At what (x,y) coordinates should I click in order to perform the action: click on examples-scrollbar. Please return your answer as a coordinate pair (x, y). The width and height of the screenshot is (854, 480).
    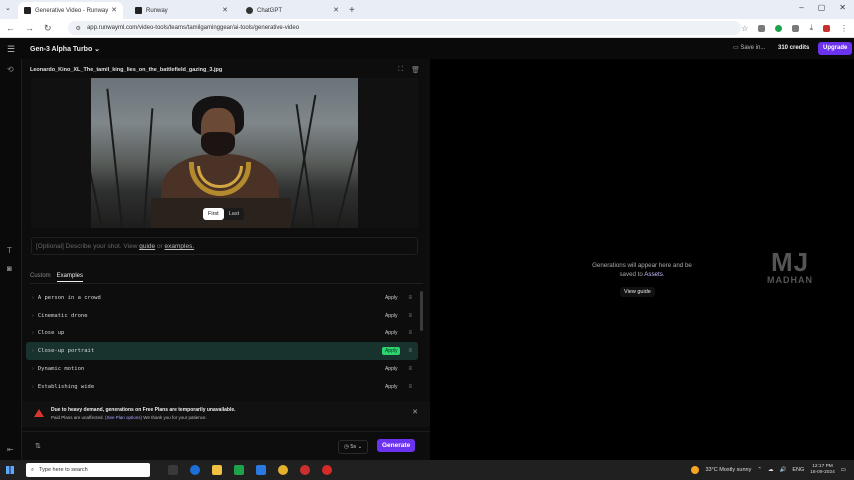
    Looking at the image, I should click on (421, 311).